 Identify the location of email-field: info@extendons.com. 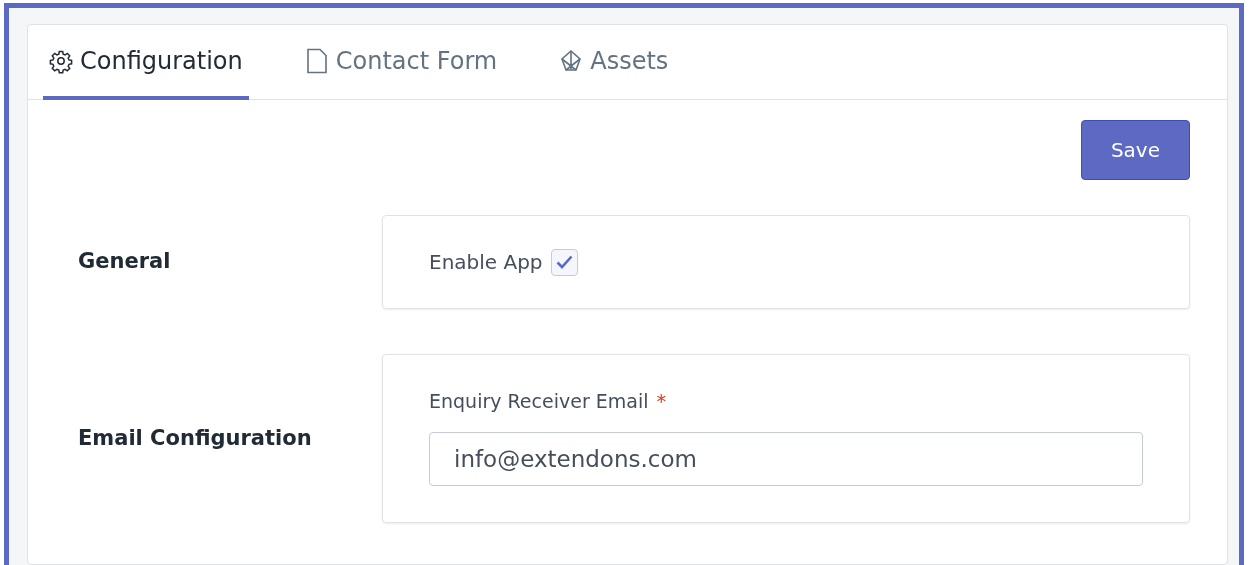
(786, 458).